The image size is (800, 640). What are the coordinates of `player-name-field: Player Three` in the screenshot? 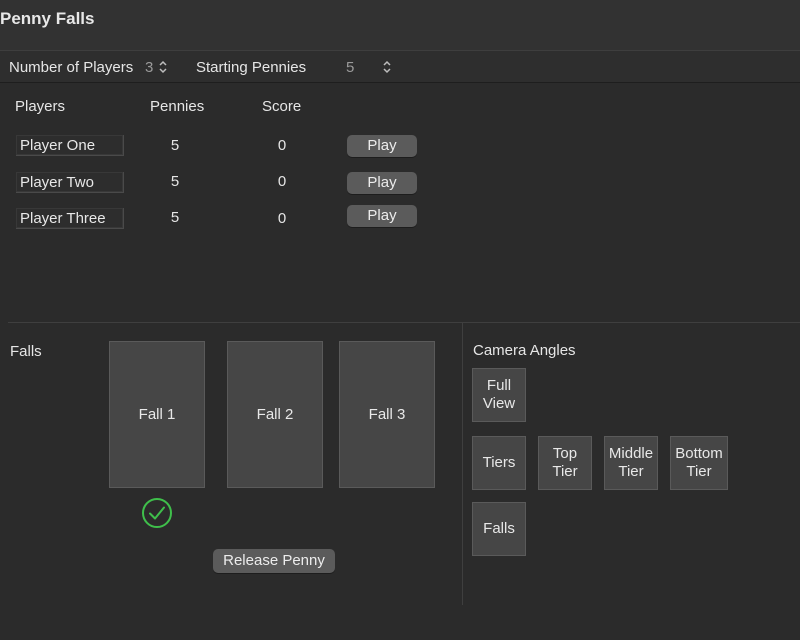 It's located at (70, 218).